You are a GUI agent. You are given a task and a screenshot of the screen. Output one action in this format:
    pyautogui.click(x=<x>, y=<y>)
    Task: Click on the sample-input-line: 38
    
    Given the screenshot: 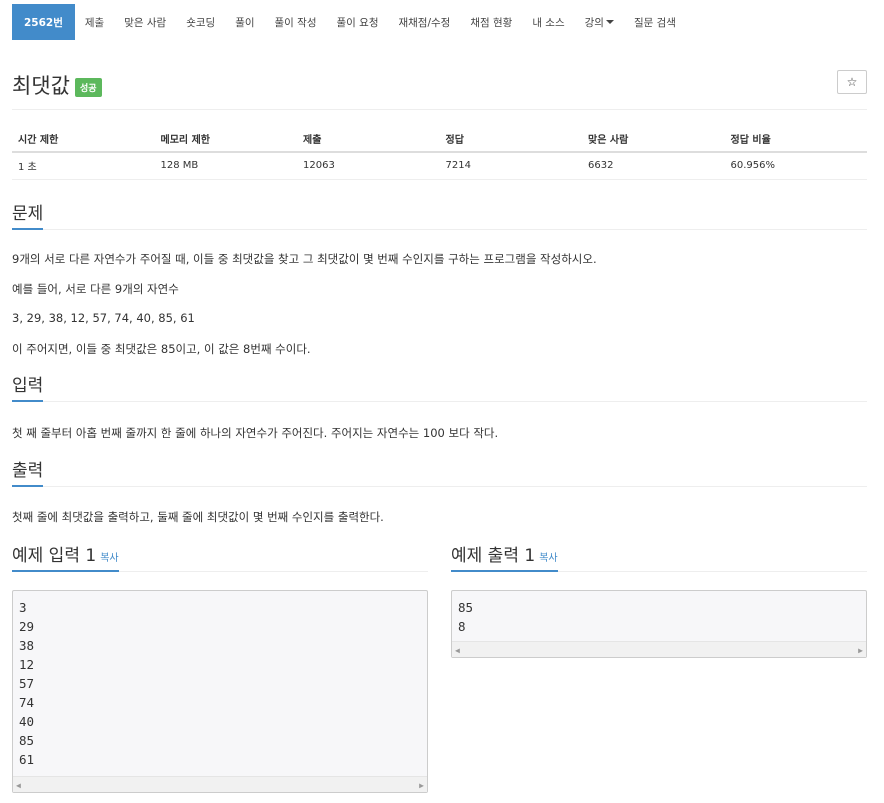 What is the action you would take?
    pyautogui.click(x=27, y=645)
    